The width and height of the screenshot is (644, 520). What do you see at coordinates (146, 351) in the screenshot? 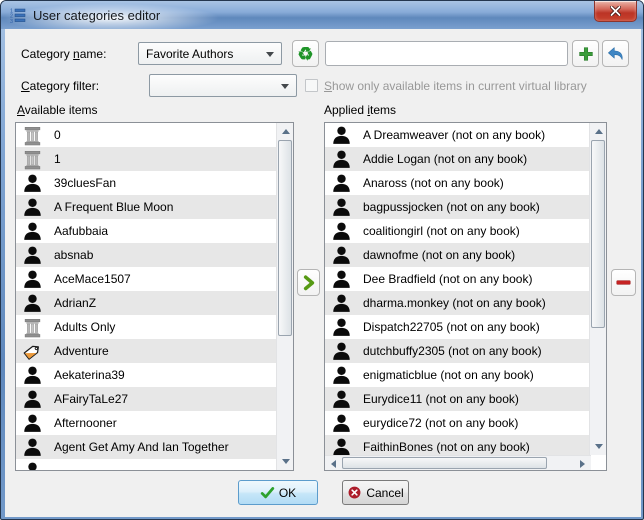
I see `list-item: Adventure` at bounding box center [146, 351].